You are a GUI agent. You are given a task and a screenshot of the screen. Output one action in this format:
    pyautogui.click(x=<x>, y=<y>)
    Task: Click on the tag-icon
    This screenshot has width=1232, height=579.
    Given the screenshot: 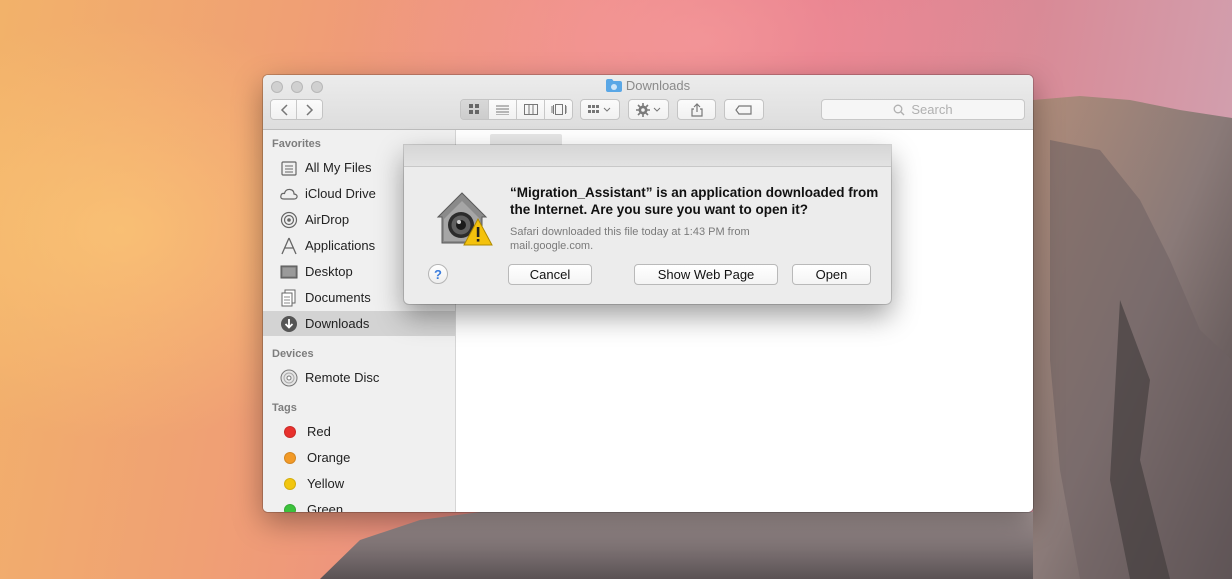 What is the action you would take?
    pyautogui.click(x=743, y=109)
    